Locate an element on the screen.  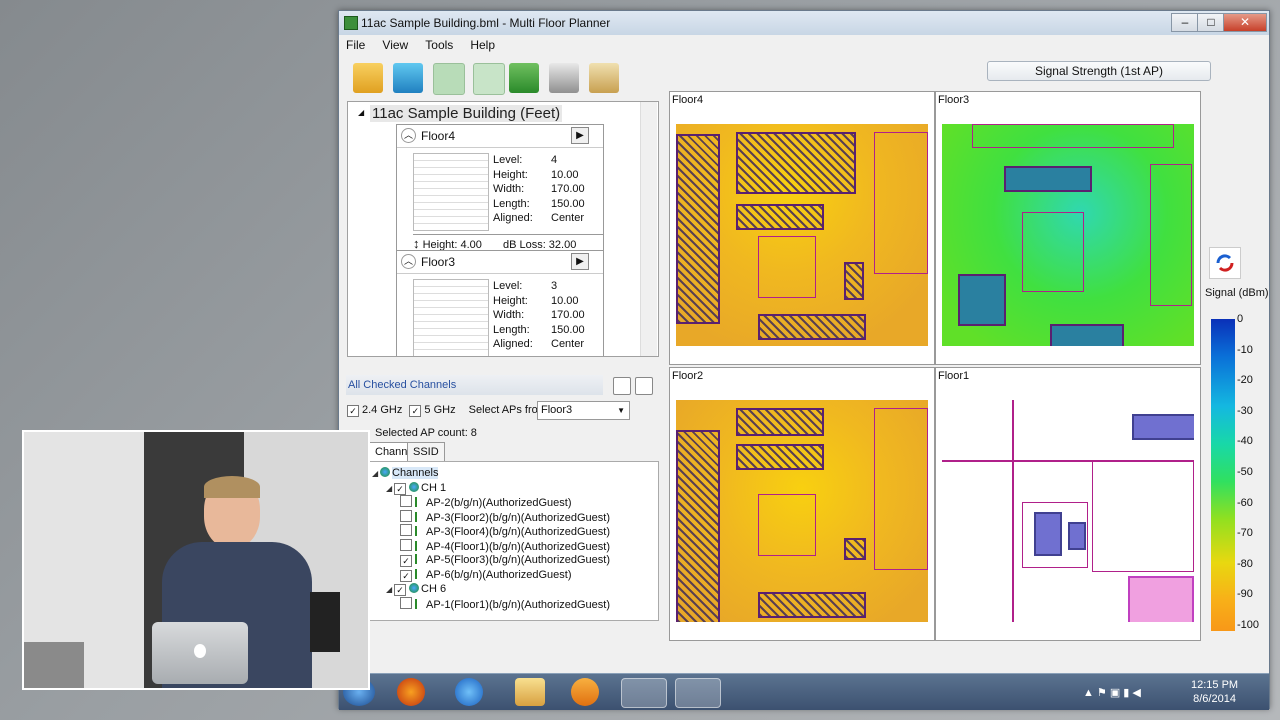
tree-item-label: CH 6 is located at coordinates (434, 589).